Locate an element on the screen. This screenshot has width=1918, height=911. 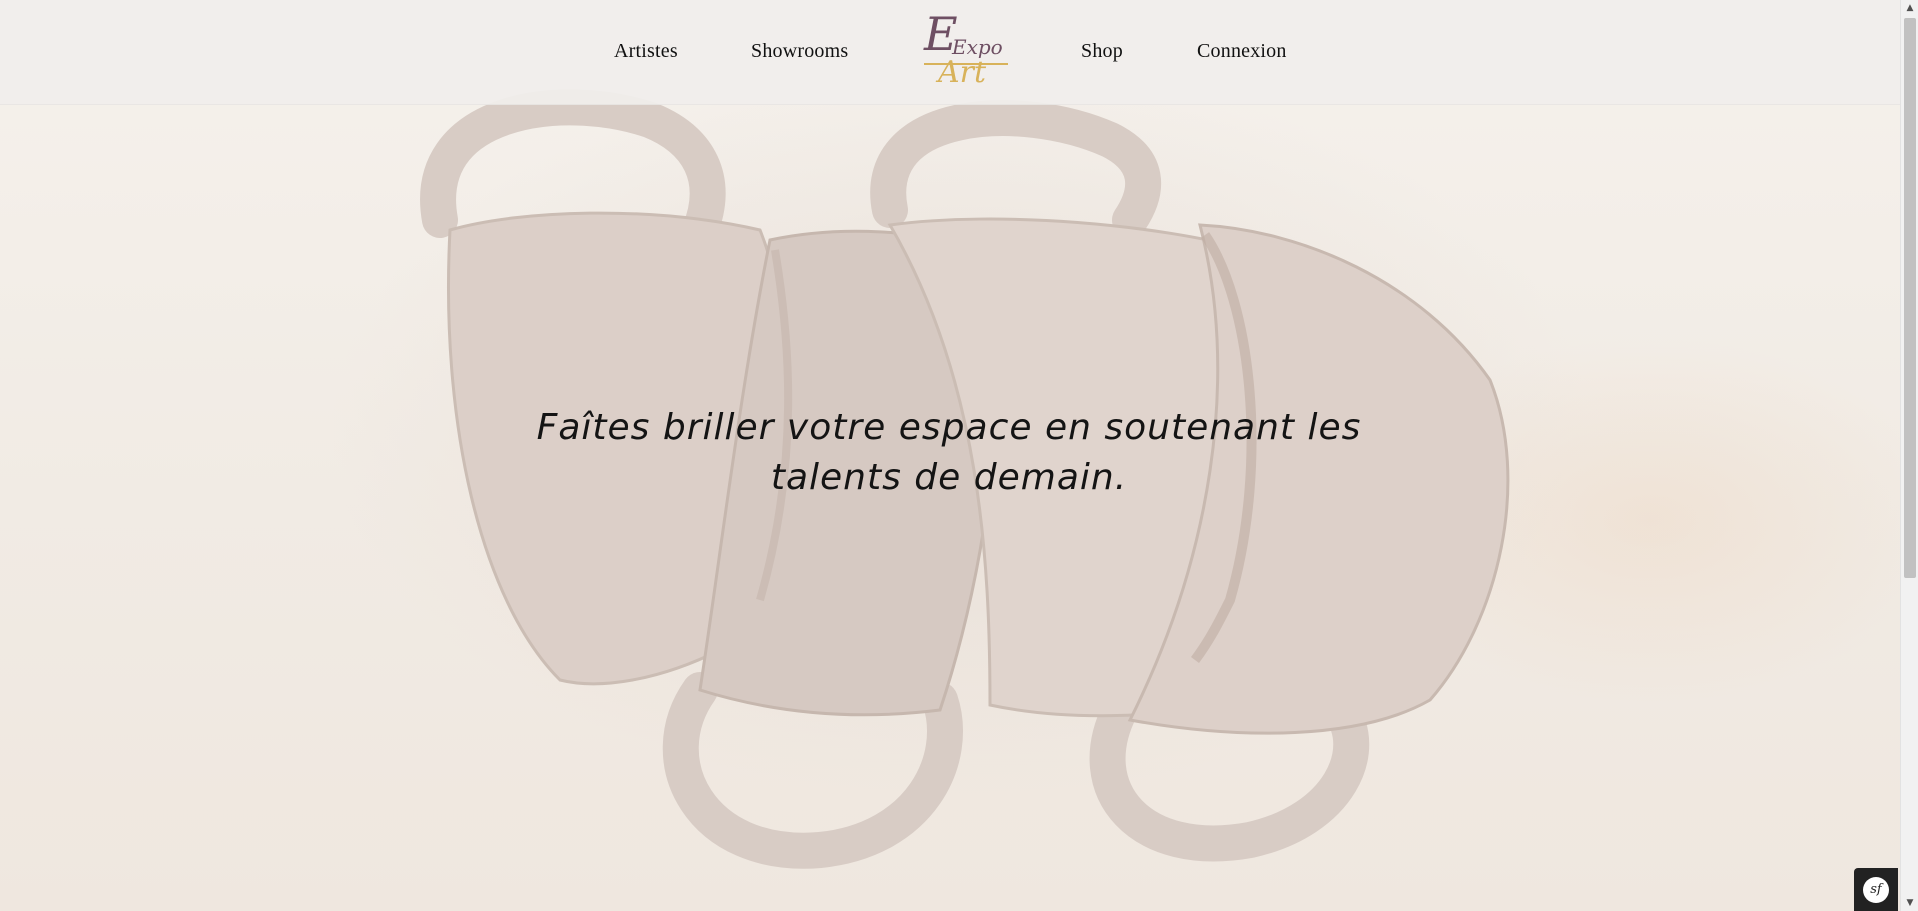
scroll-down-arrow-icon: ▼ is located at coordinates (1909, 903).